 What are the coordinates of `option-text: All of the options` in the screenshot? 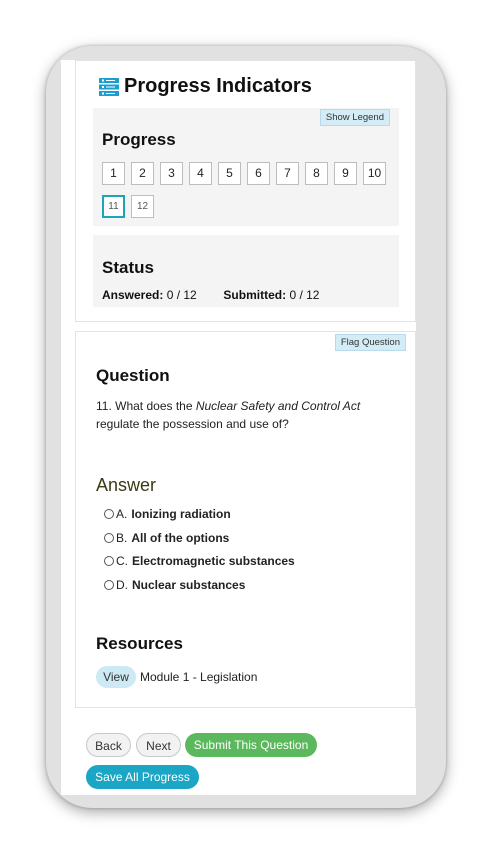 It's located at (180, 538).